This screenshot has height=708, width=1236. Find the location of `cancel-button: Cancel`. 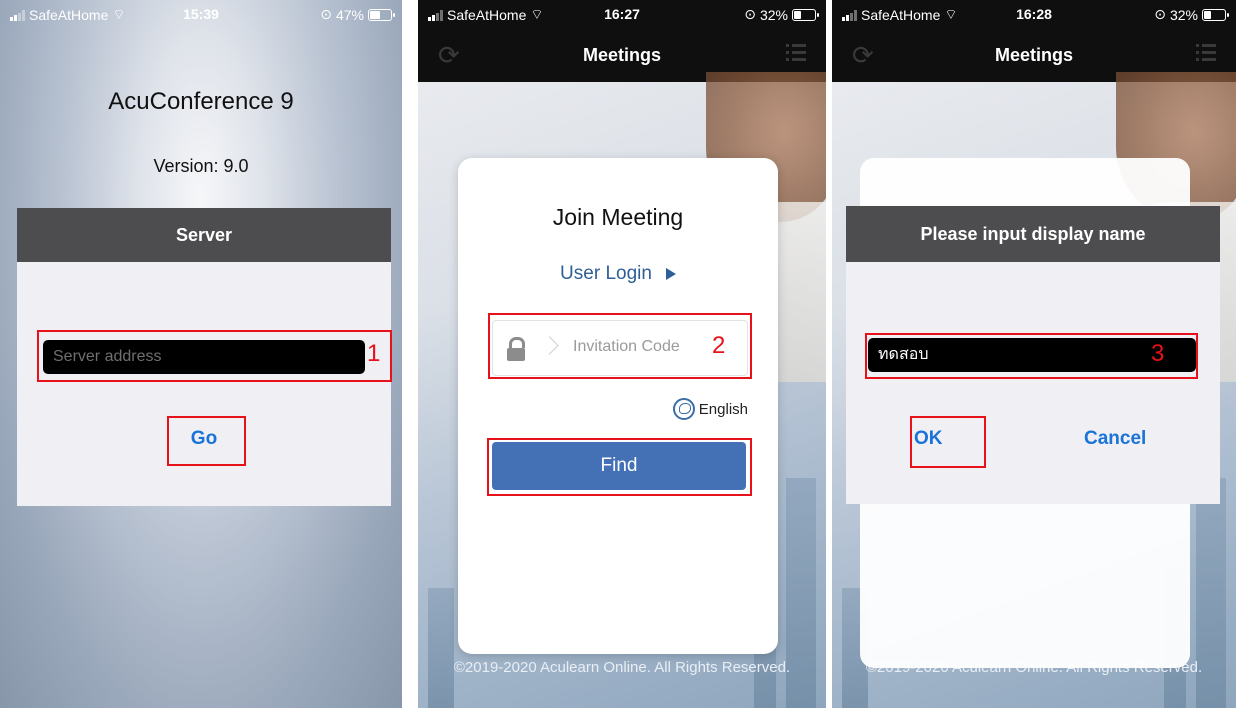

cancel-button: Cancel is located at coordinates (1115, 439).